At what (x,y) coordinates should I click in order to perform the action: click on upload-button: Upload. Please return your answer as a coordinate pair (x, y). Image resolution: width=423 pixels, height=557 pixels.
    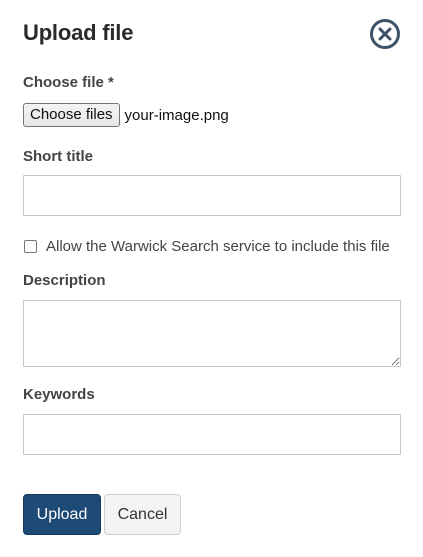
    Looking at the image, I should click on (62, 514).